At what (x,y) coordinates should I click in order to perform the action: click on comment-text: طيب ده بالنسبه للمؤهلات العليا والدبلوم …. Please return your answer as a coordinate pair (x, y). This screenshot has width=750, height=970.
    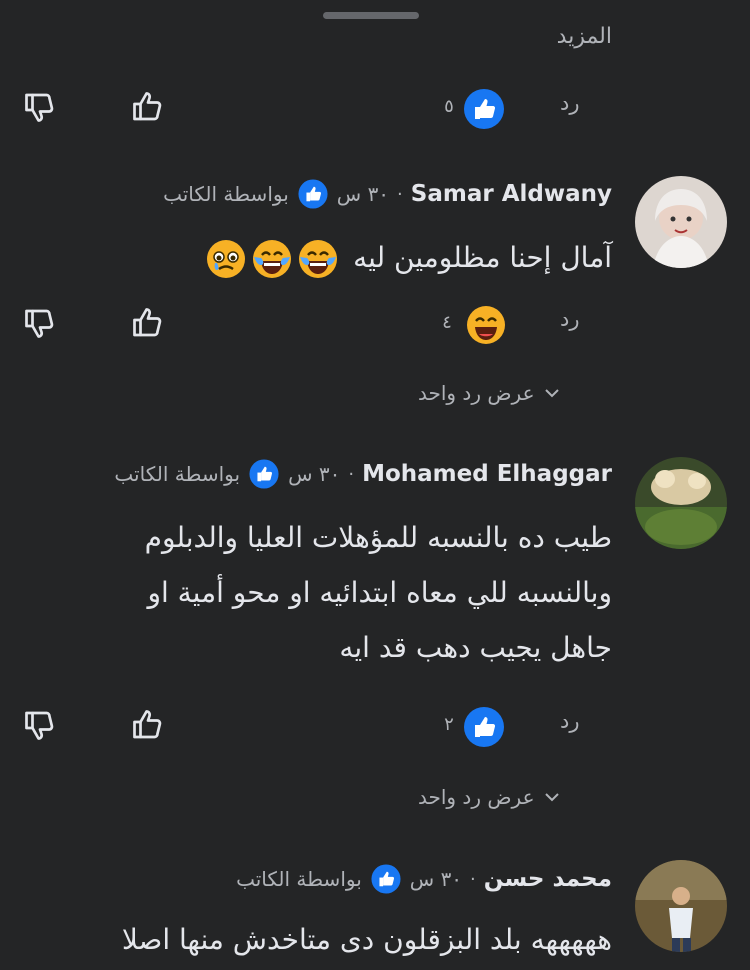
    Looking at the image, I should click on (322, 592).